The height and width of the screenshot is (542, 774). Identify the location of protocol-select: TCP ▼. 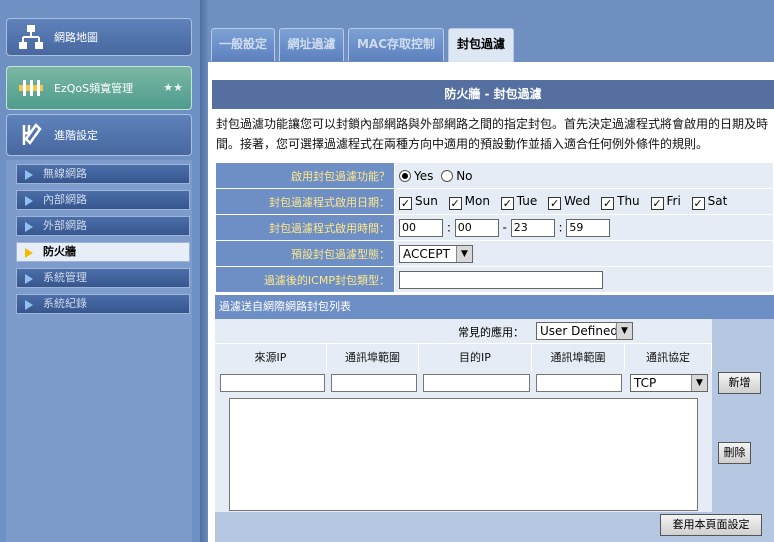
(669, 383).